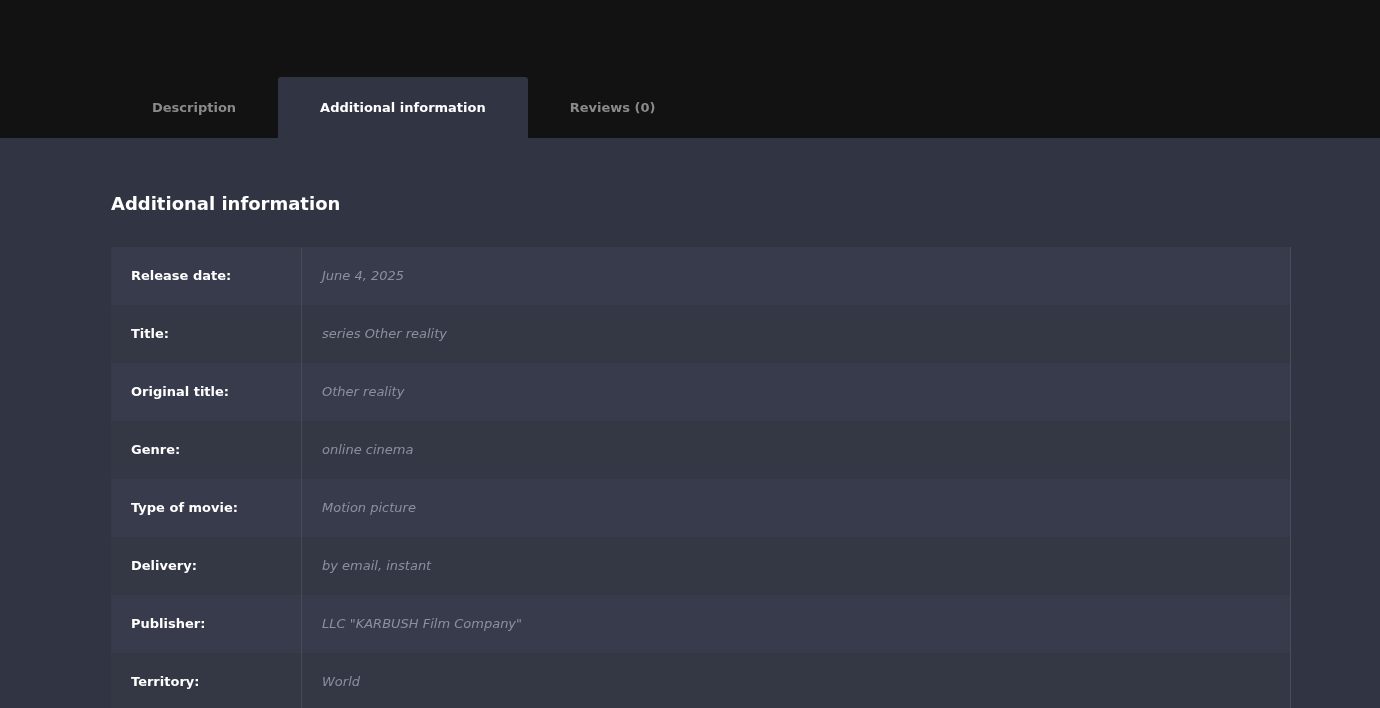 The height and width of the screenshot is (708, 1380). What do you see at coordinates (184, 508) in the screenshot?
I see `row-label: Type of movie:` at bounding box center [184, 508].